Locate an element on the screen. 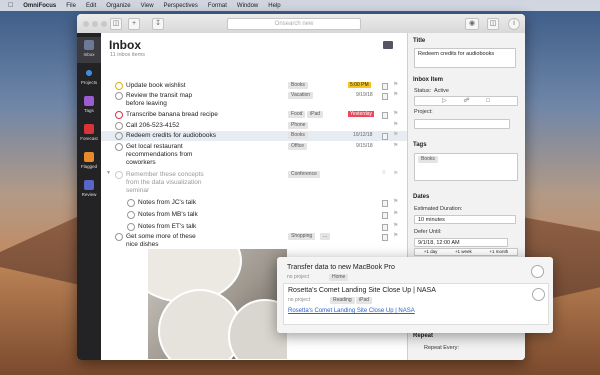  menu-format: Format is located at coordinates (217, 6).